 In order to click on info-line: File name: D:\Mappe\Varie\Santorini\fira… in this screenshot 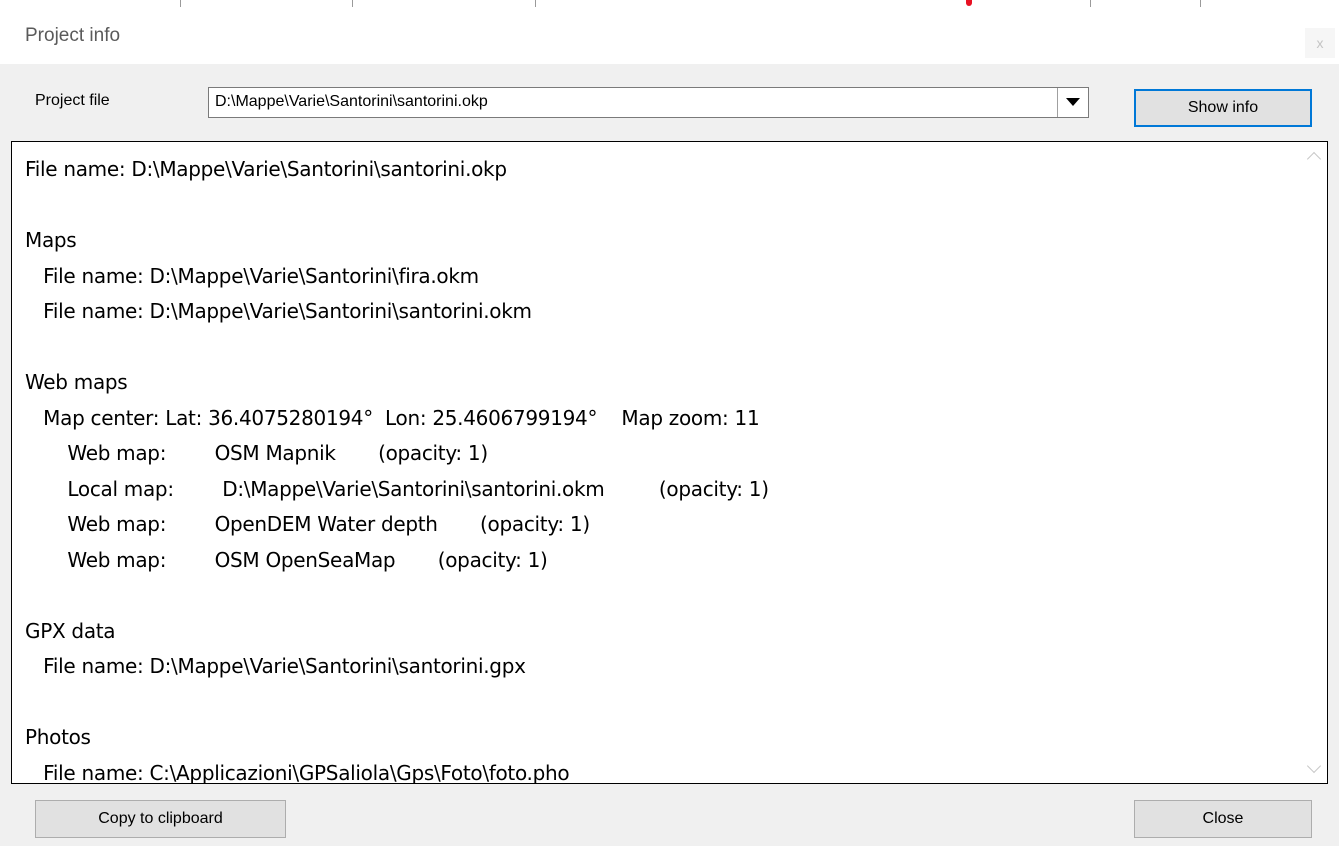, I will do `click(252, 275)`.